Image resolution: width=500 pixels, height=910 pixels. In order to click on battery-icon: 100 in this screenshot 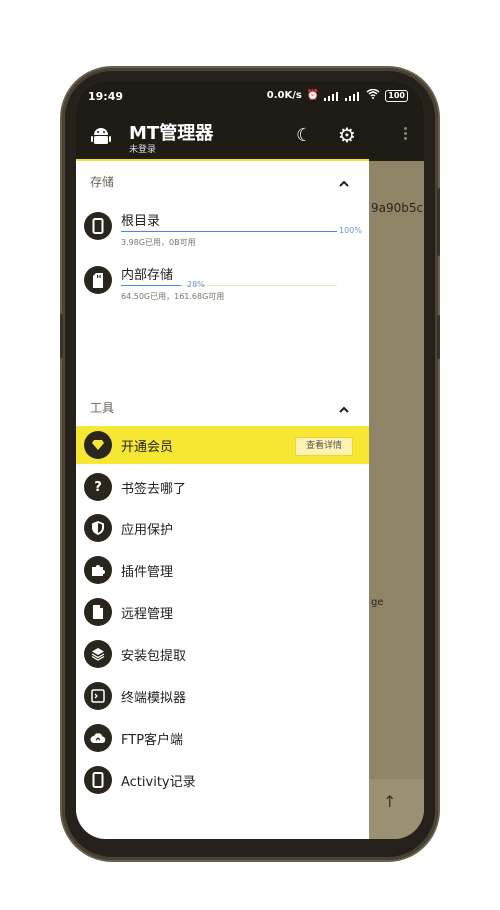, I will do `click(396, 95)`.